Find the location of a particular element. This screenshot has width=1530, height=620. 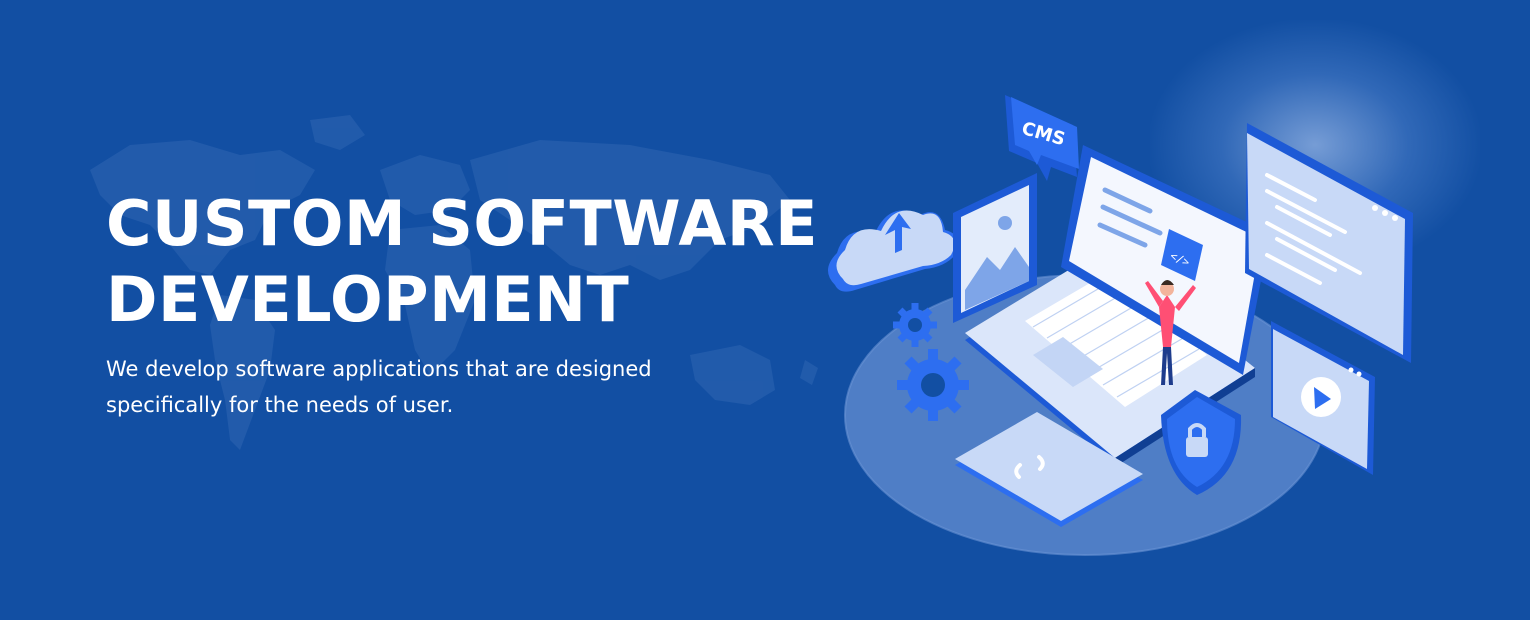

page-title: CUSTOM SOFTWARE DEVELOPMENT is located at coordinates (462, 262).